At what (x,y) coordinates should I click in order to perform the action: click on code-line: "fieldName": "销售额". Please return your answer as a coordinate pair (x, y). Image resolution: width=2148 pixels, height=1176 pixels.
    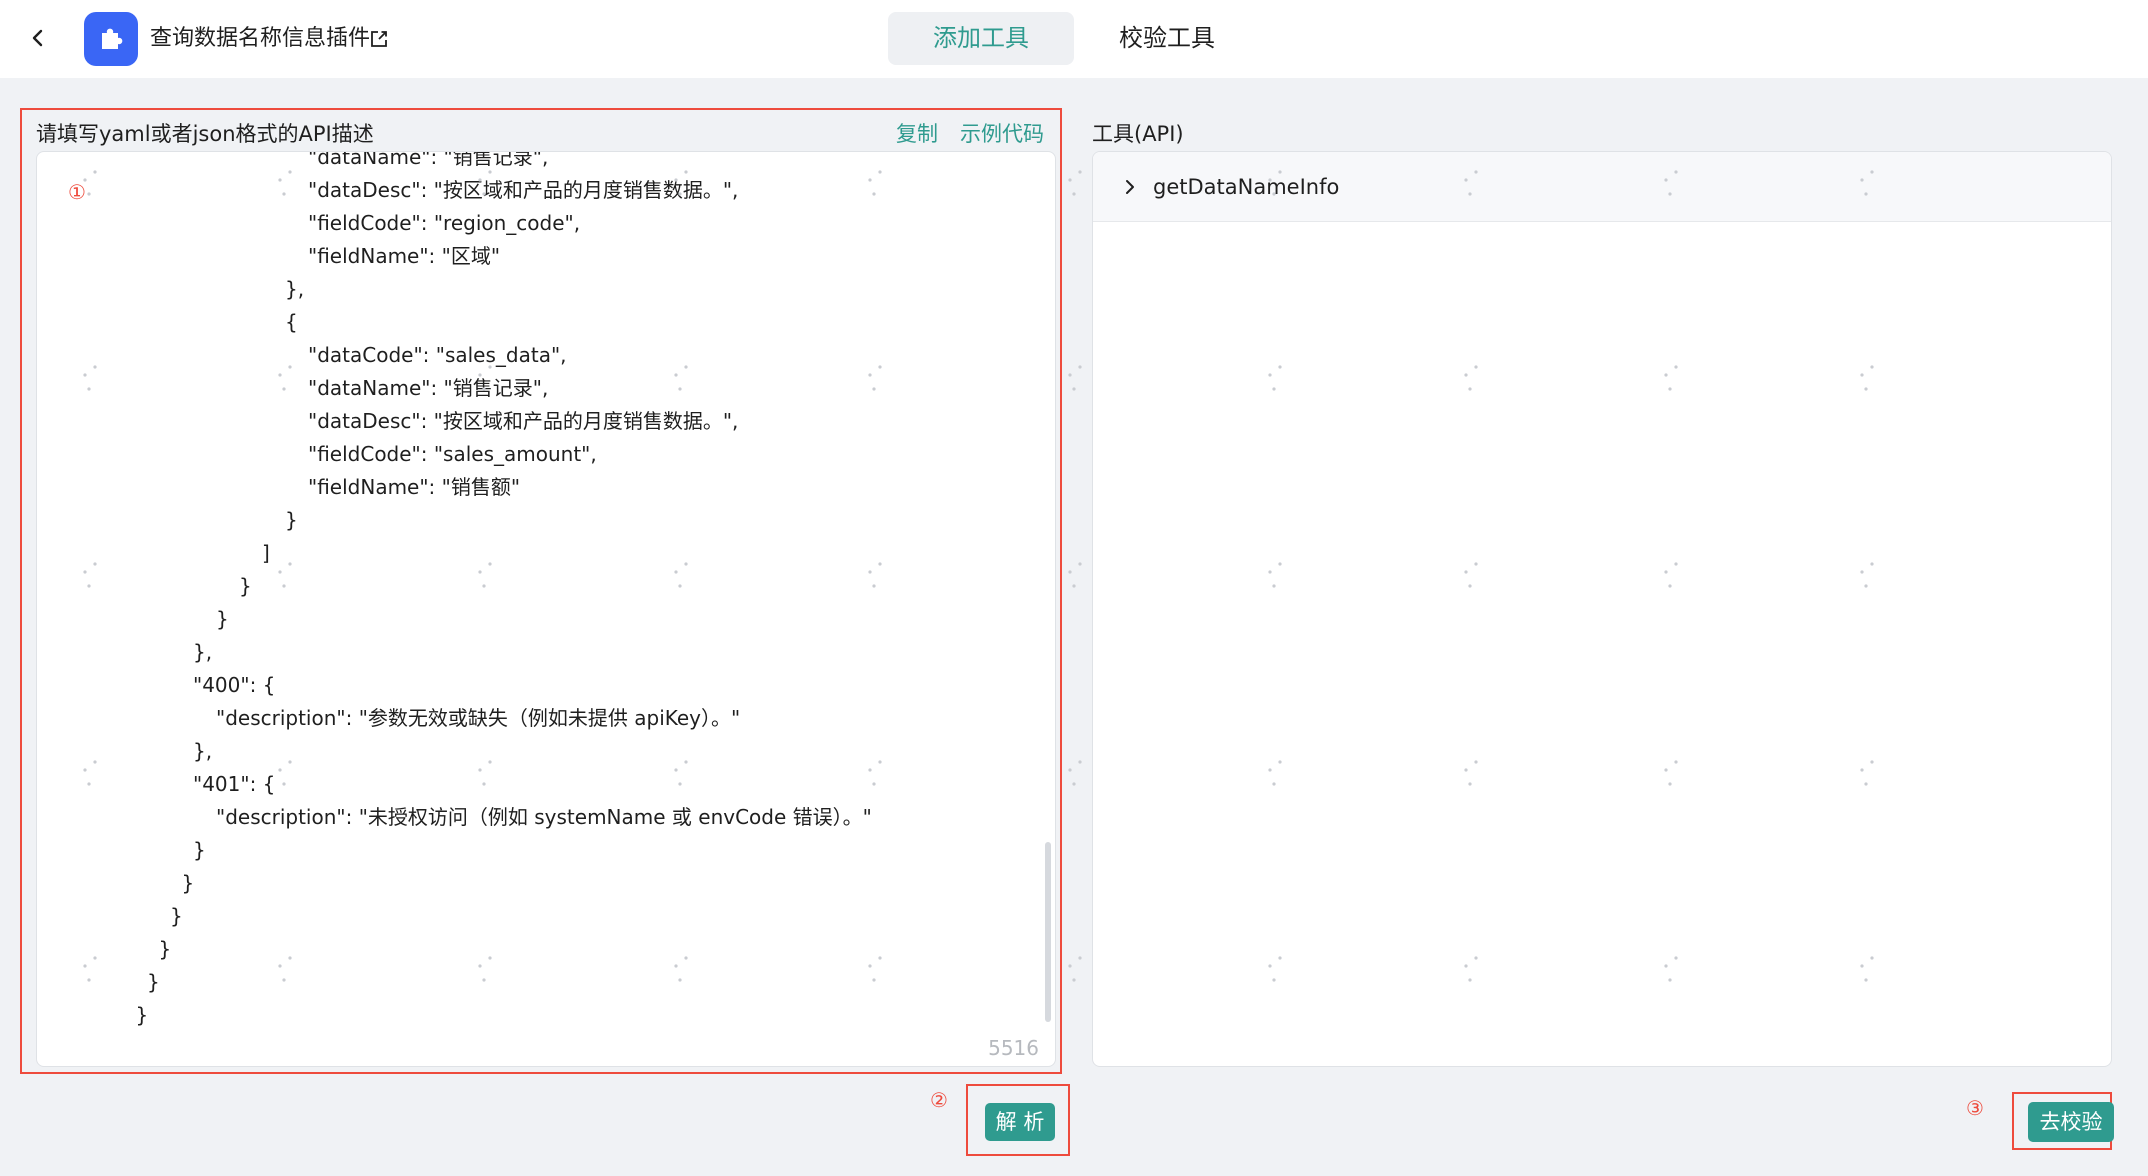
    Looking at the image, I should click on (414, 487).